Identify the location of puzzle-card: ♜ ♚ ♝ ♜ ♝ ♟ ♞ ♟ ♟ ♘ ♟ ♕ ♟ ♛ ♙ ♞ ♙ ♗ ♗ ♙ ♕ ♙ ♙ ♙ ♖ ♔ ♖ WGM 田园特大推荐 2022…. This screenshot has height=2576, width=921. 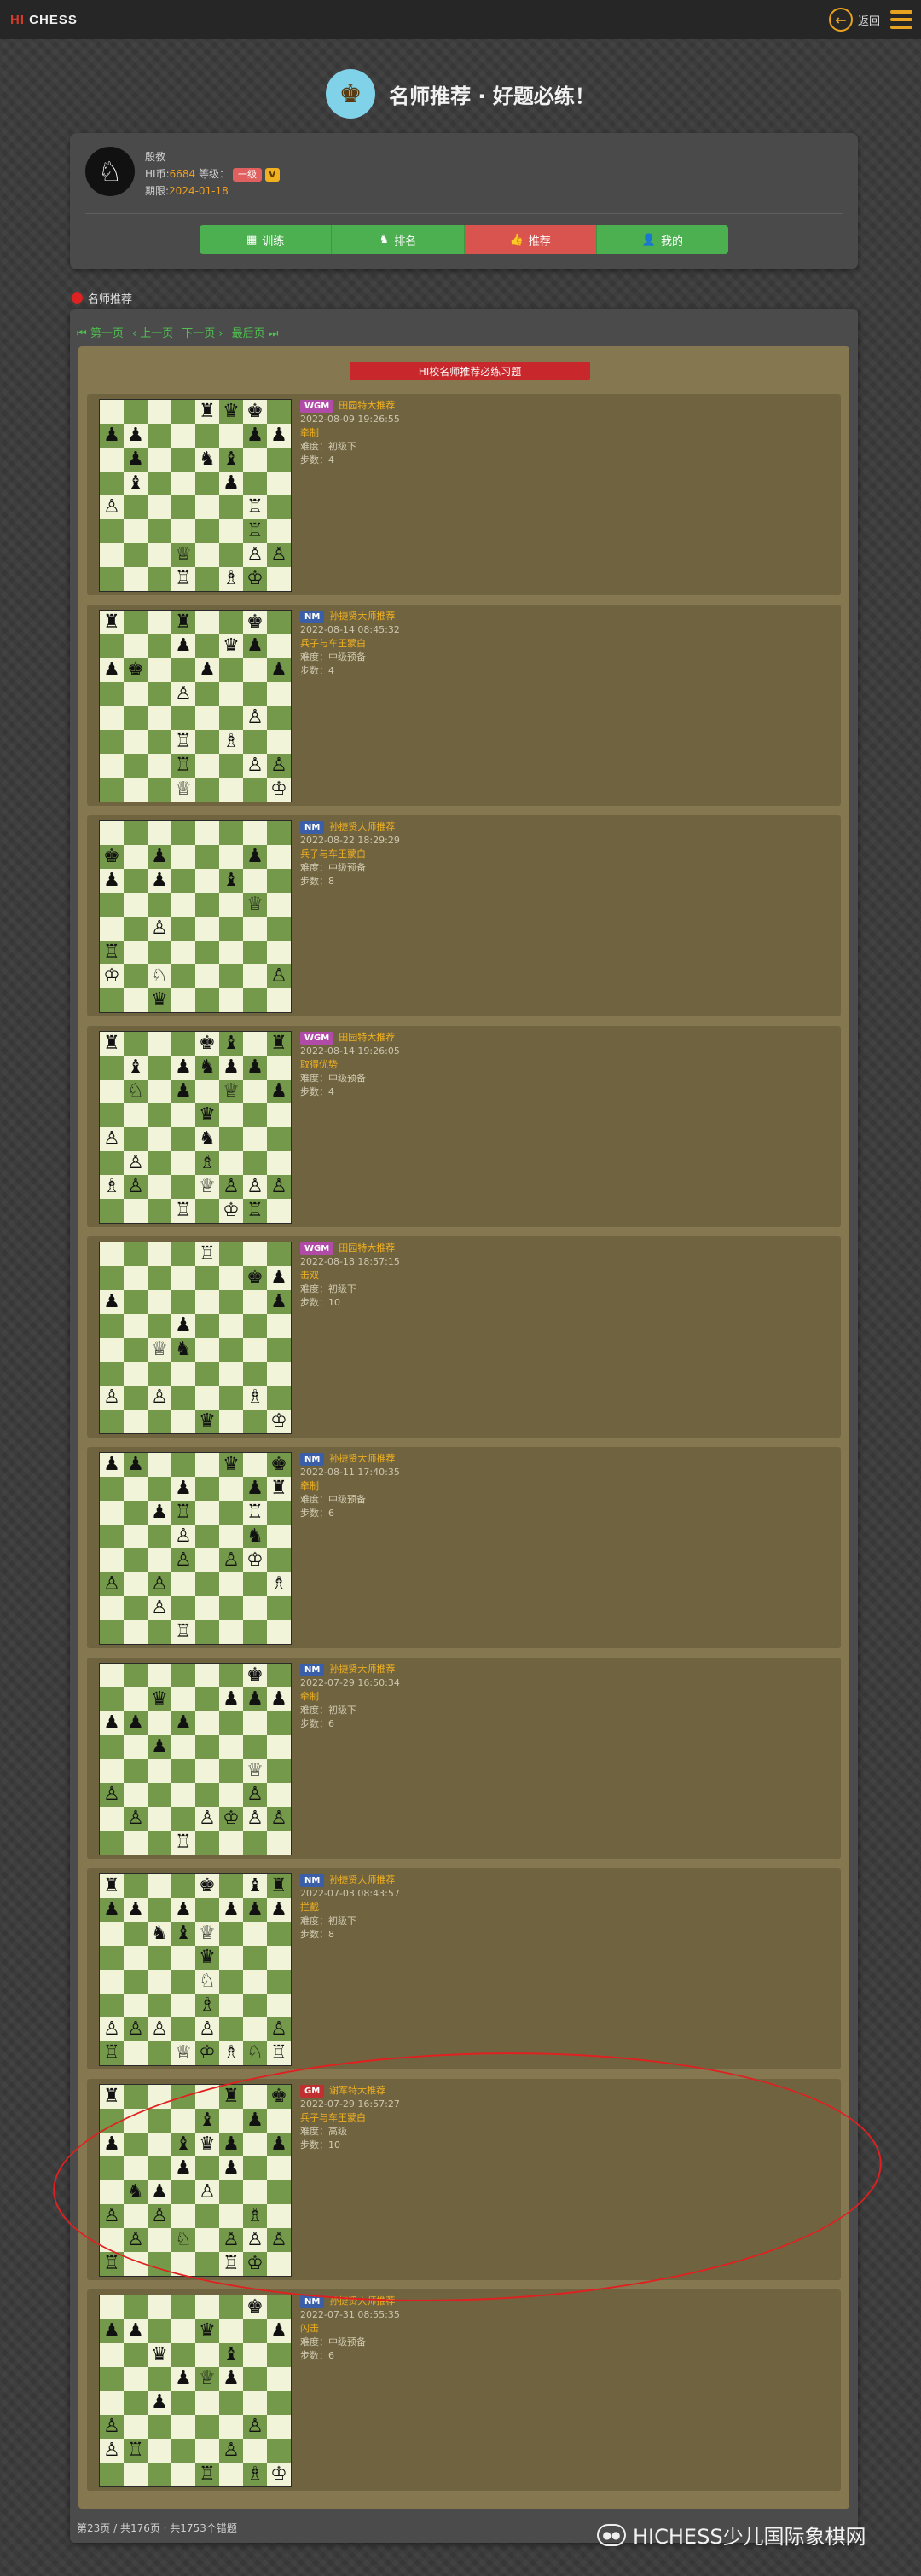
(464, 1126).